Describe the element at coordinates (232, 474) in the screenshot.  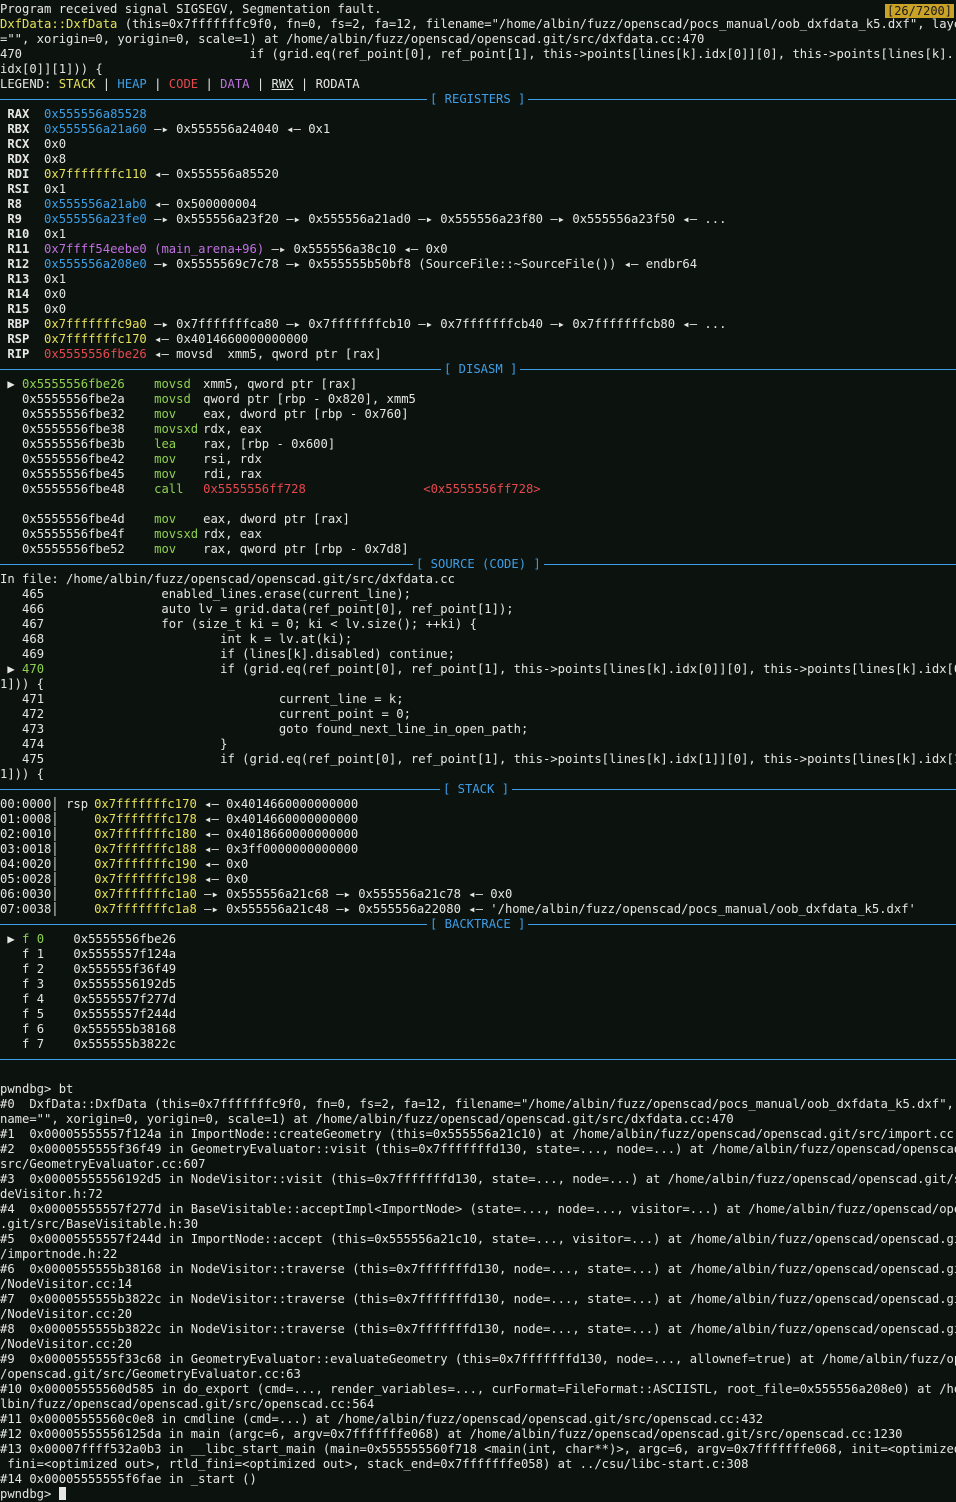
I see `disasm-operands: rdi, rax` at that location.